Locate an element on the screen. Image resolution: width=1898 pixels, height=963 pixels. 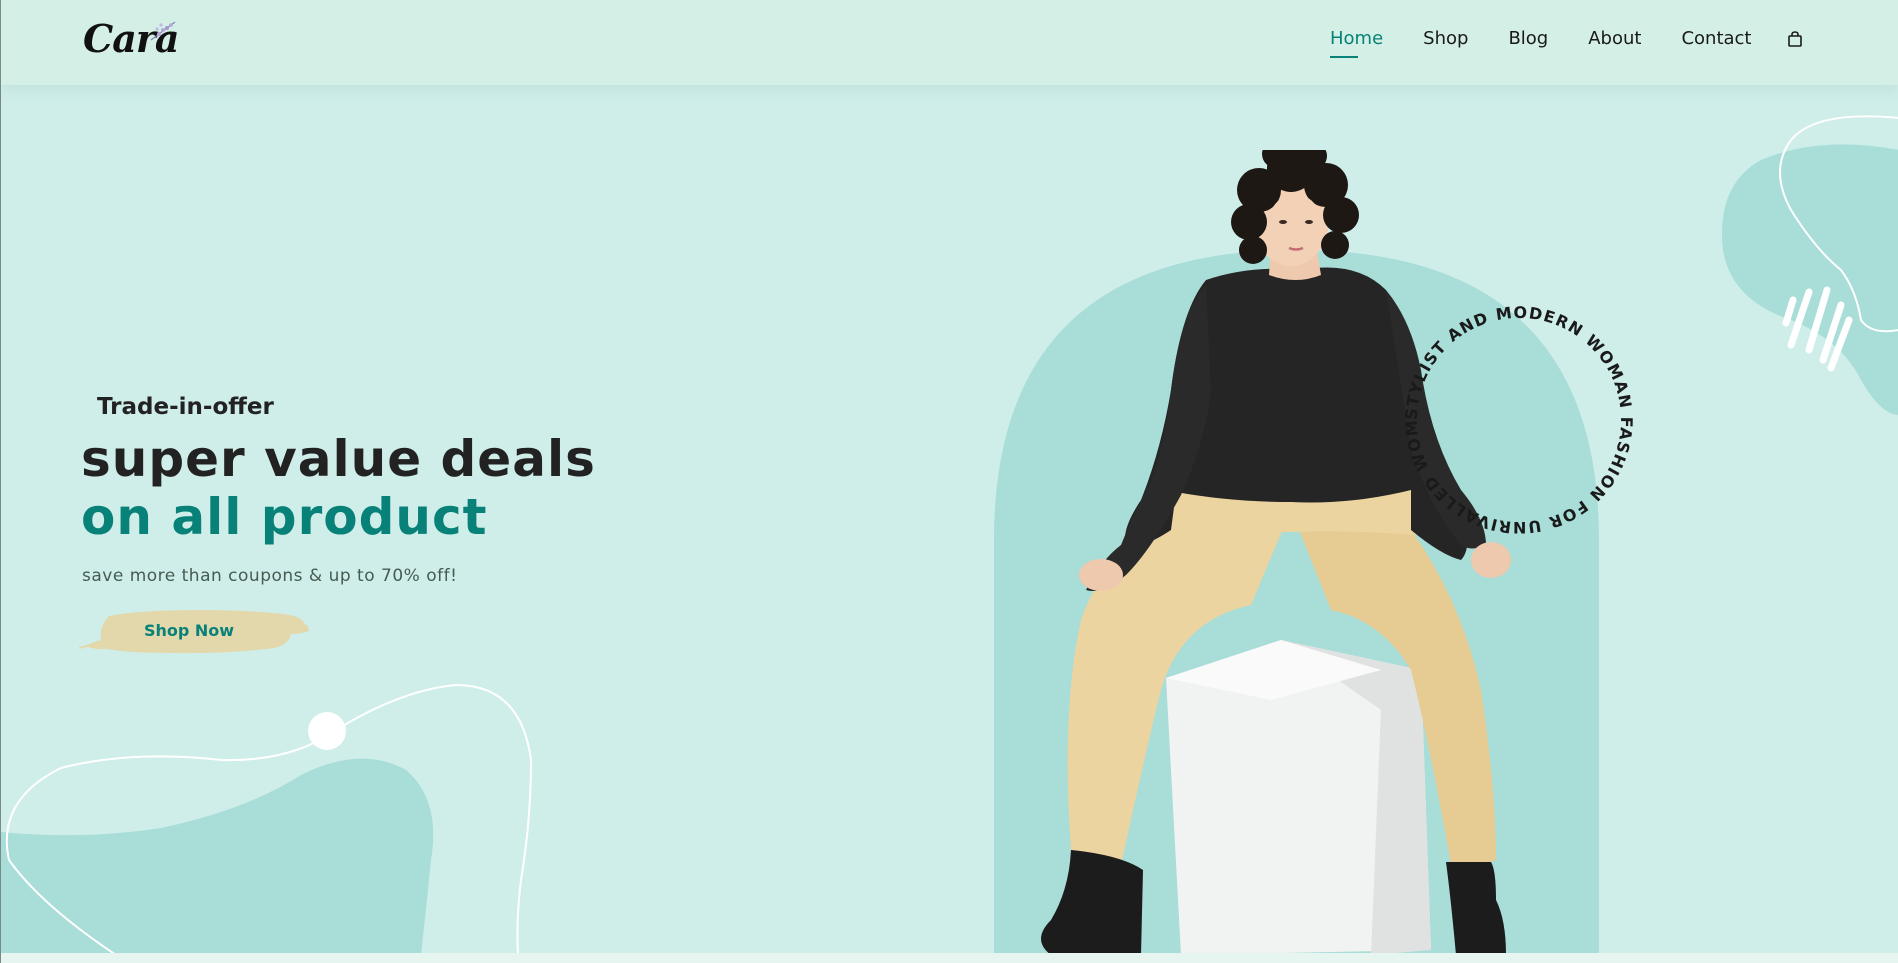
shop-now-label: Shop Now is located at coordinates (189, 630).